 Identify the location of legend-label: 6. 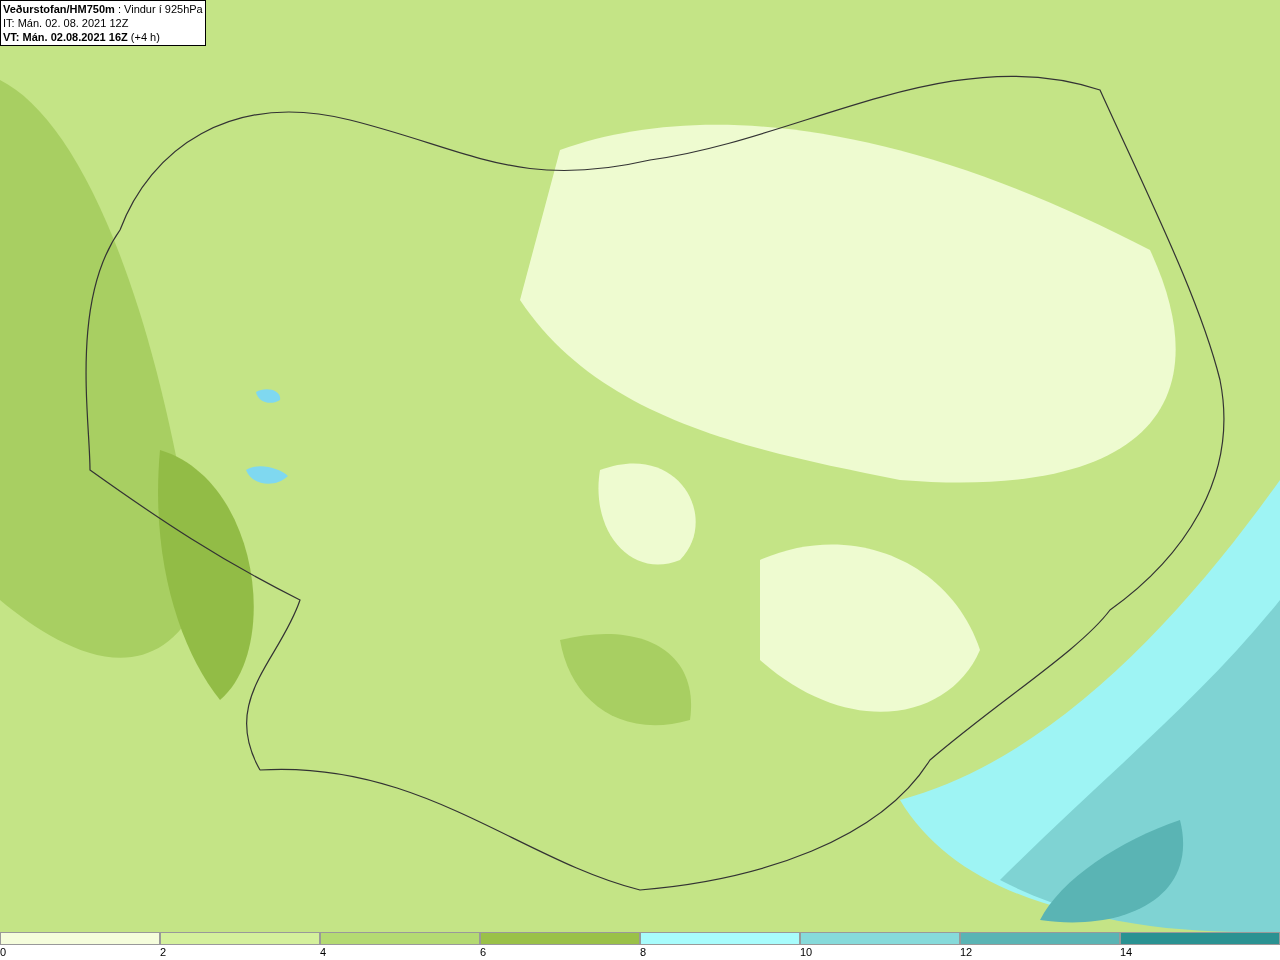
(483, 952).